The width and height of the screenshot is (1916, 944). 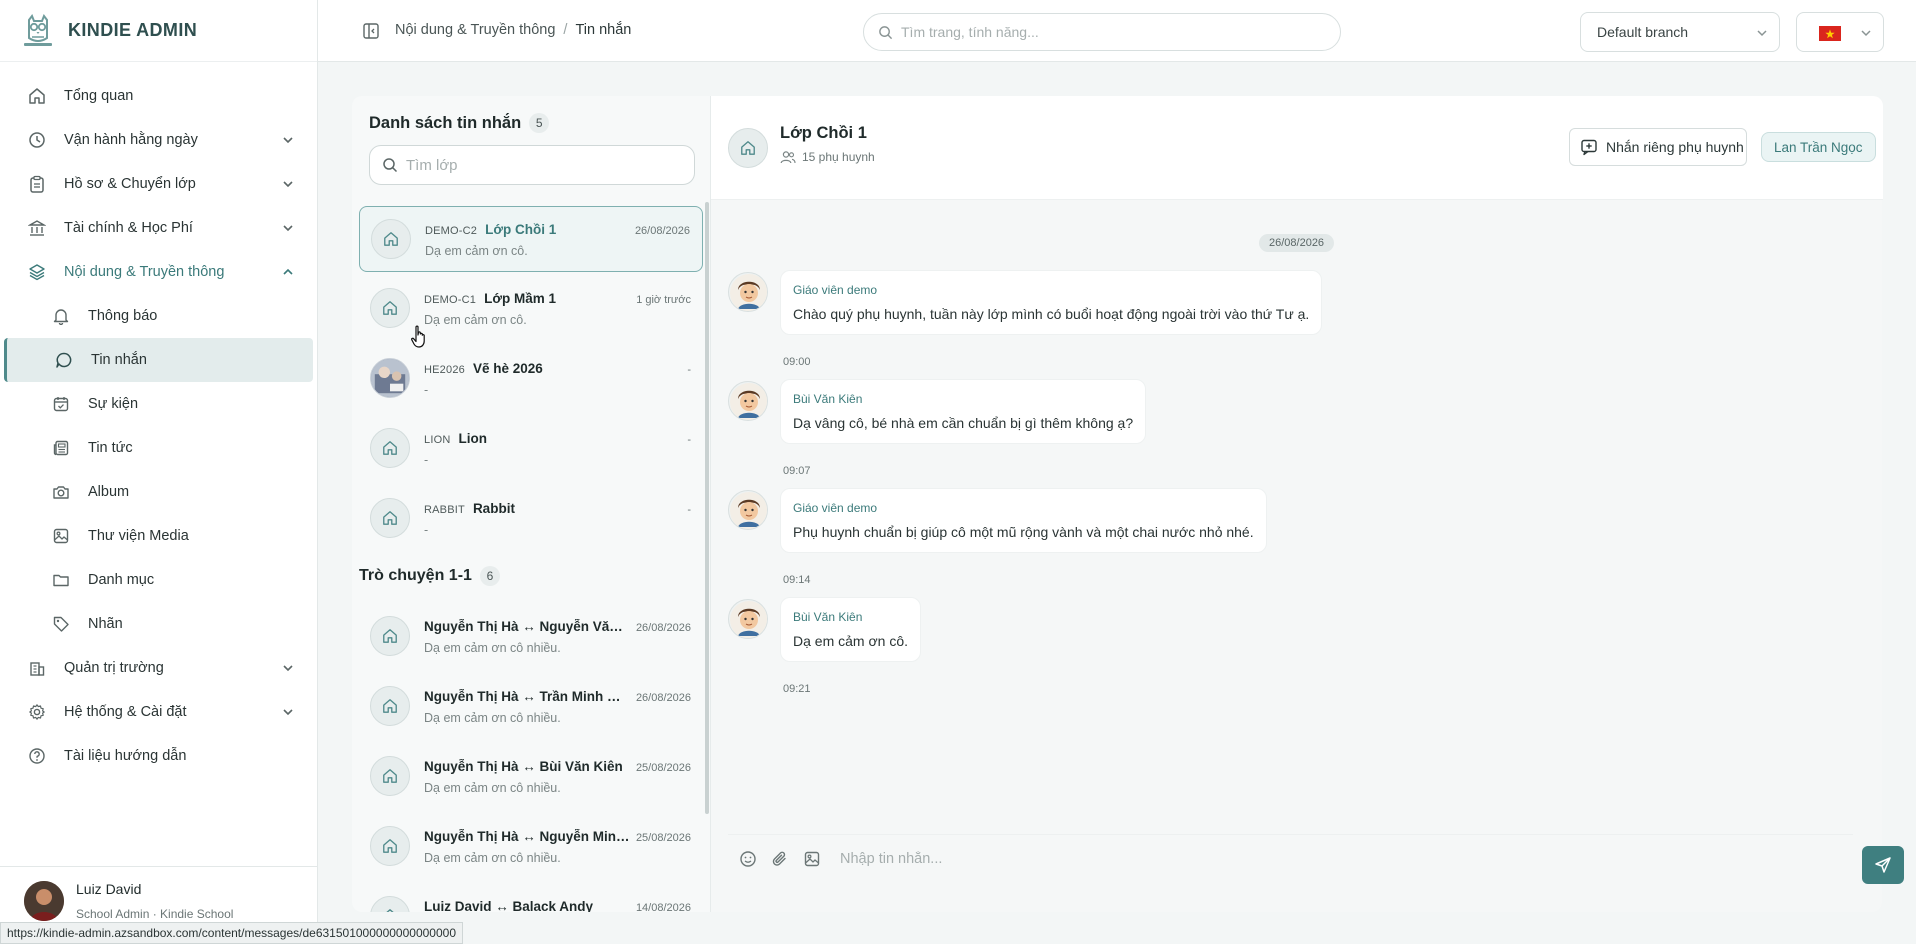 What do you see at coordinates (1840, 32) in the screenshot?
I see `language-select` at bounding box center [1840, 32].